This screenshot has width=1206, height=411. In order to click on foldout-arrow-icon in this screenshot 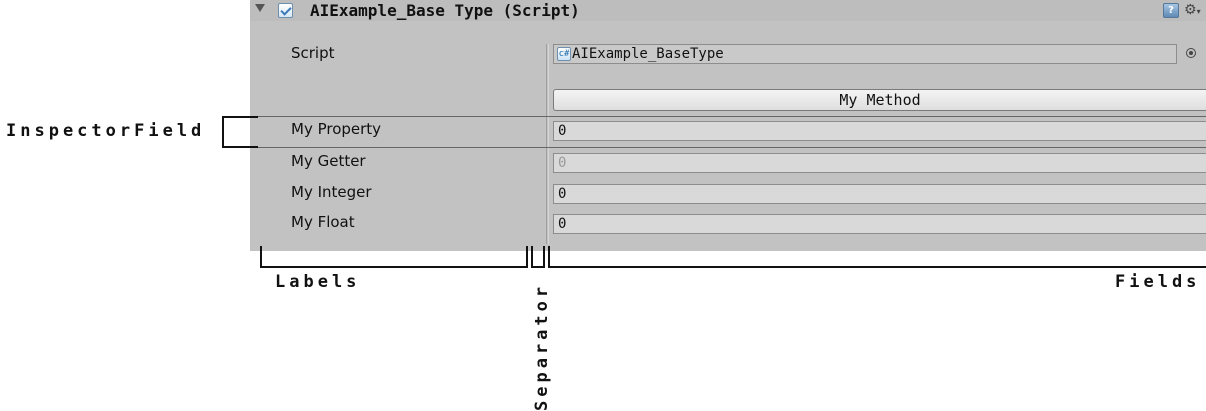, I will do `click(260, 8)`.